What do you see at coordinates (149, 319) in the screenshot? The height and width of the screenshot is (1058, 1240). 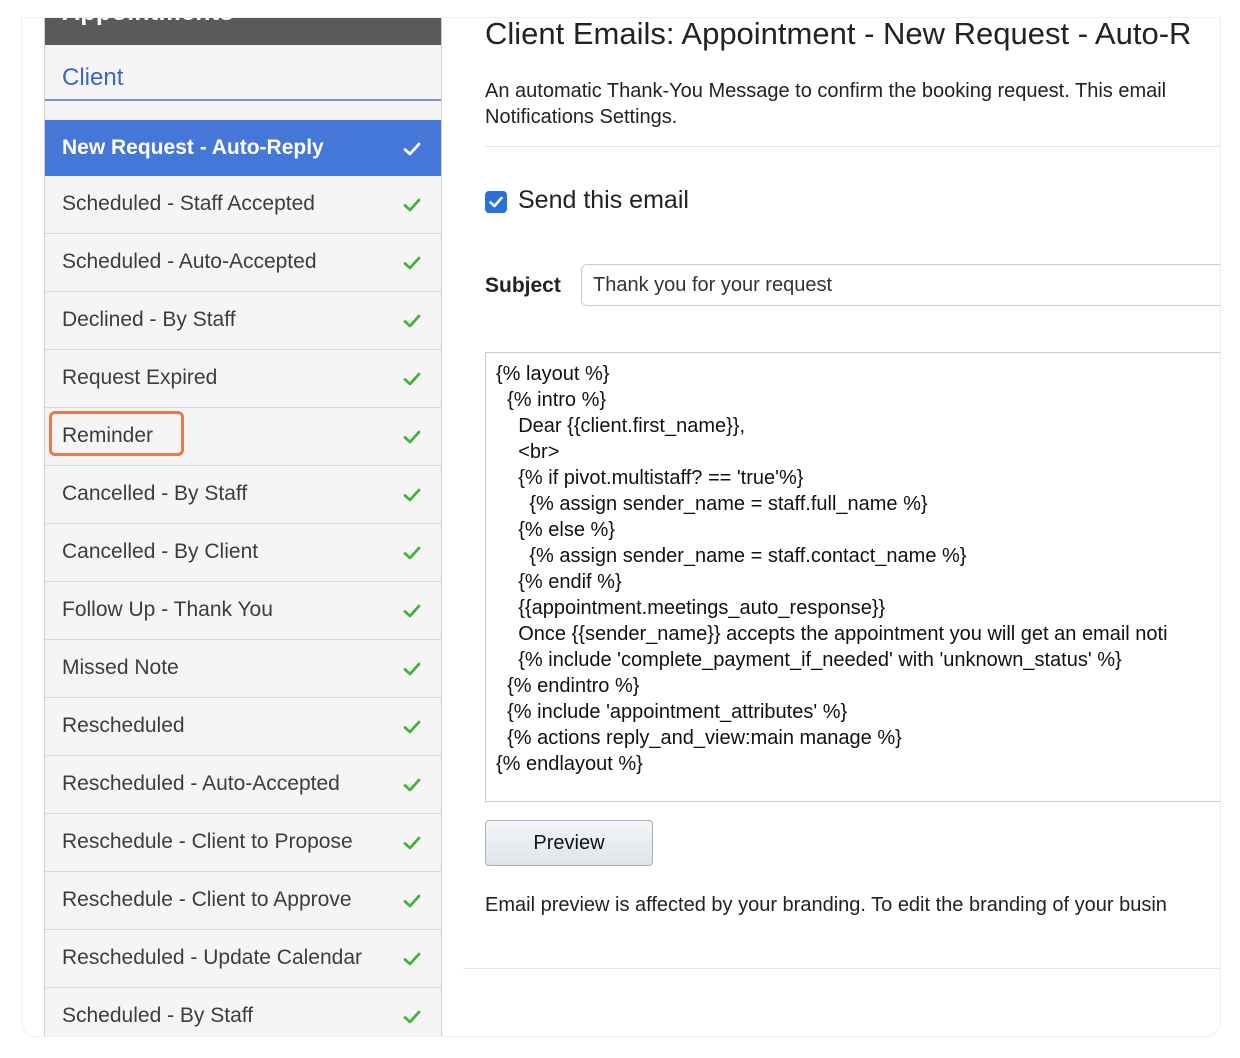 I see `sidebar-item-label: Declined - By Staff` at bounding box center [149, 319].